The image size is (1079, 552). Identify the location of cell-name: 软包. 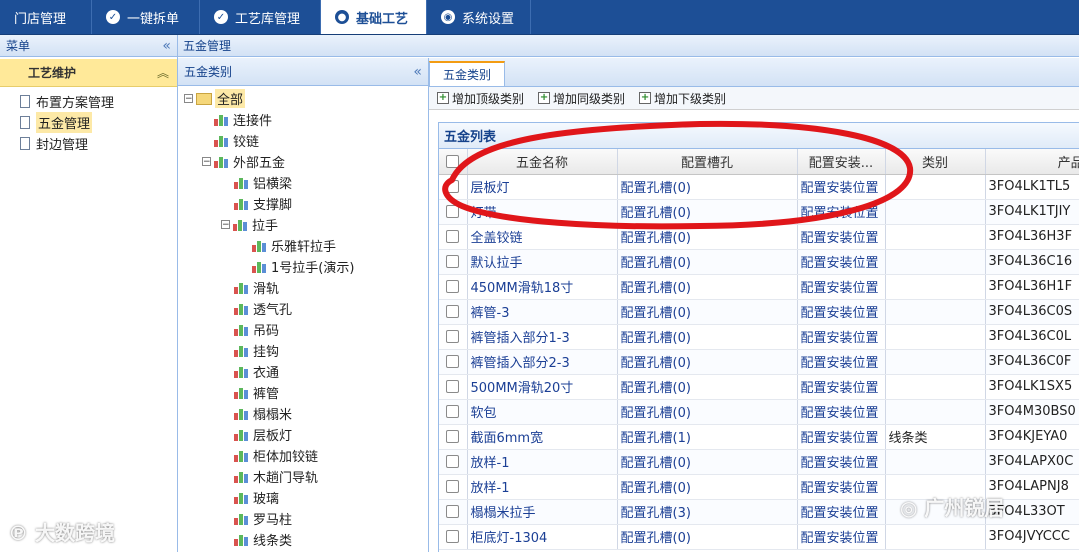
(542, 412).